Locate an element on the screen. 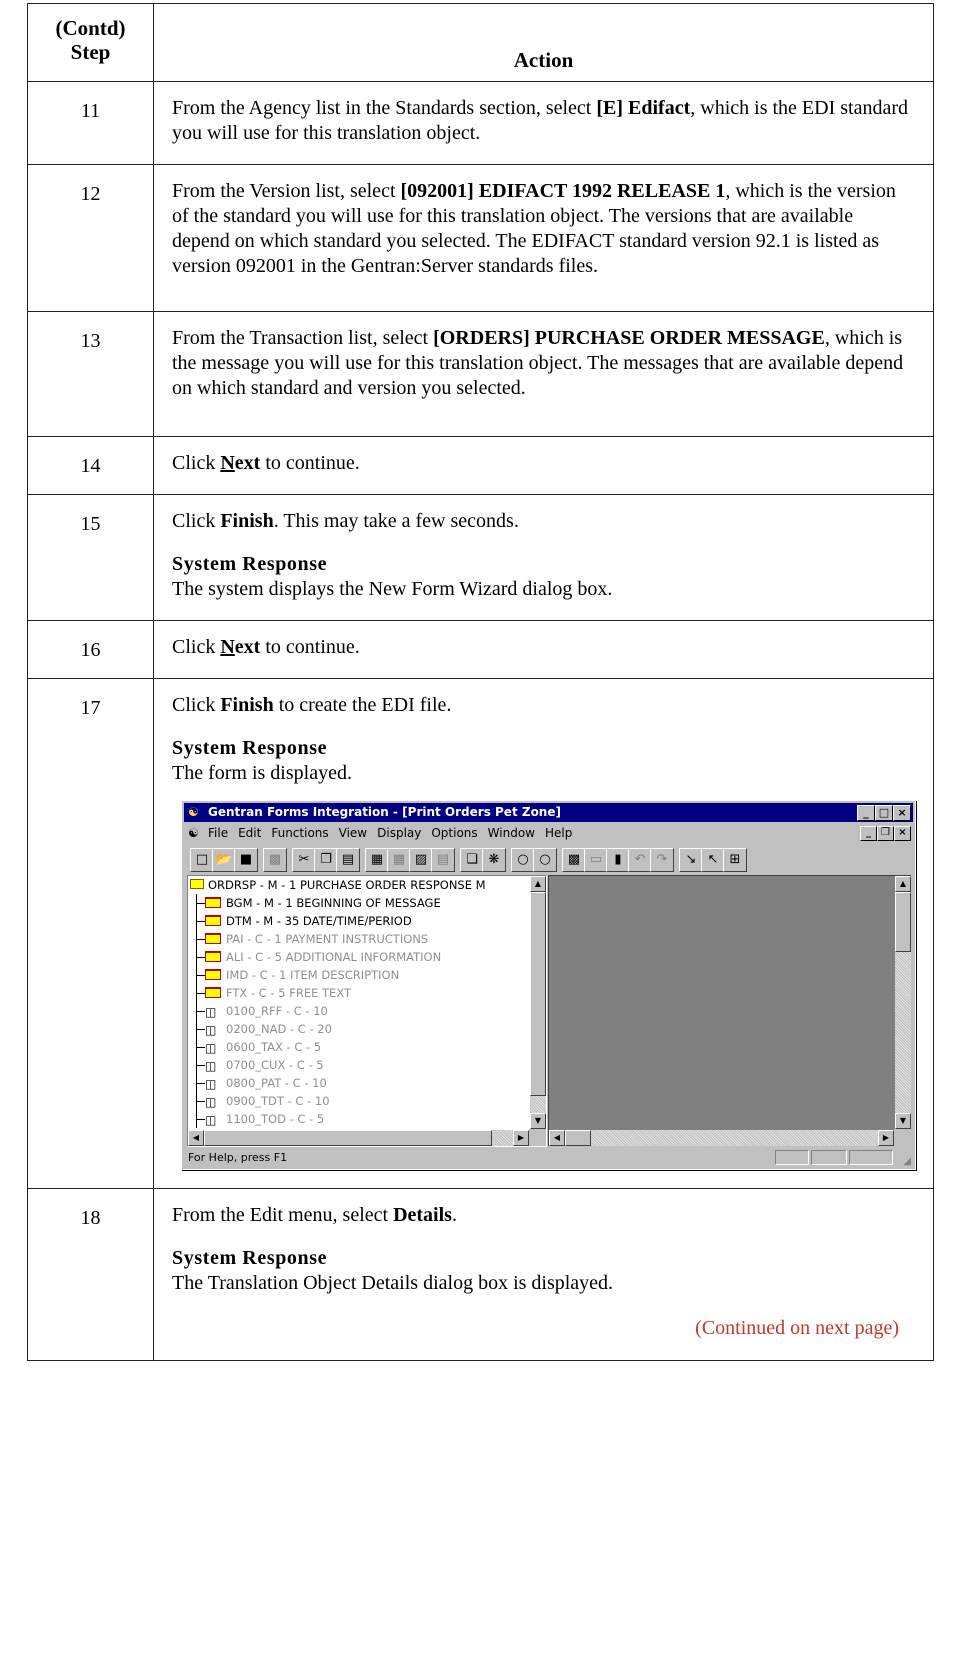  save-icon: ■ is located at coordinates (246, 860).